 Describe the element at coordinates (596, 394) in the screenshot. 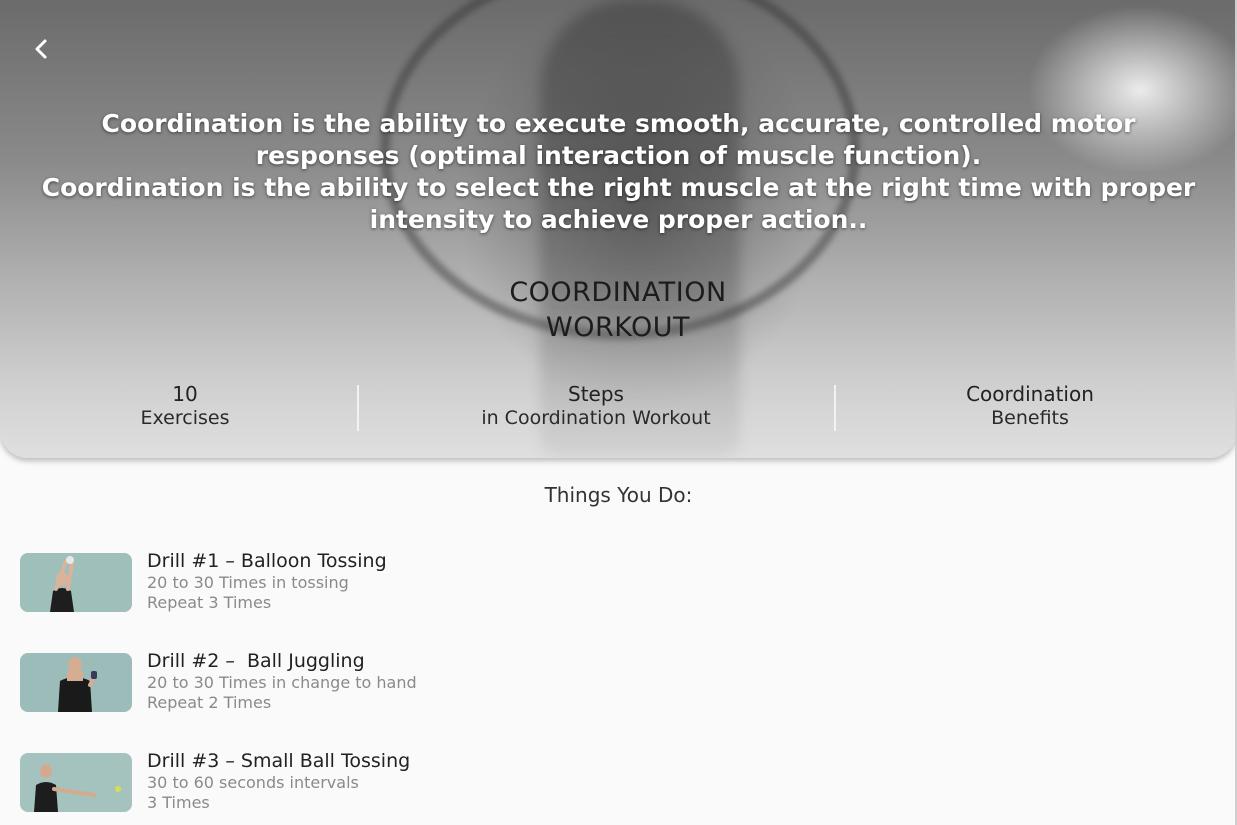

I see `stat-steps-value: Steps` at that location.